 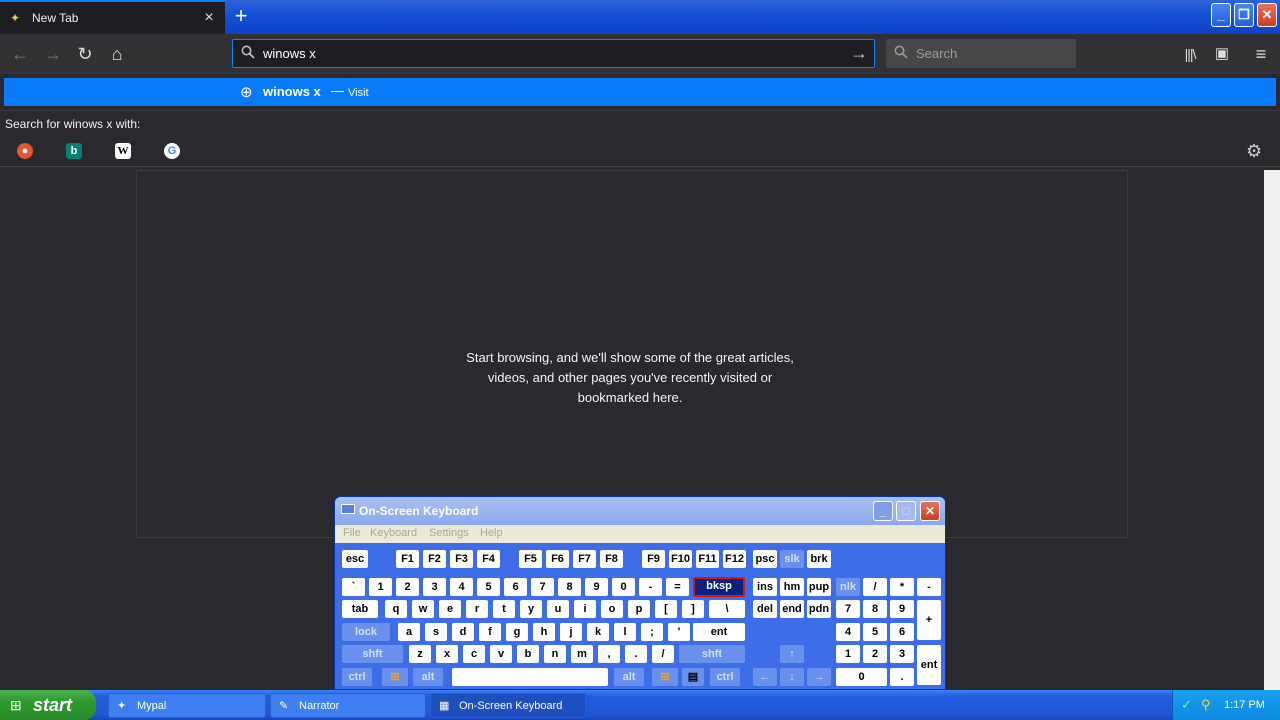 I want to click on search-bar: Search, so click(x=981, y=53).